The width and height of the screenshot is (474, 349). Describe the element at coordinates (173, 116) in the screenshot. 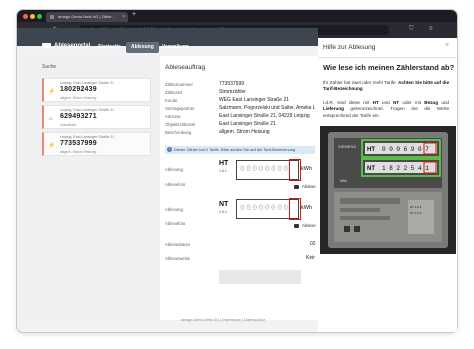

I see `detail-label: Adresse` at that location.